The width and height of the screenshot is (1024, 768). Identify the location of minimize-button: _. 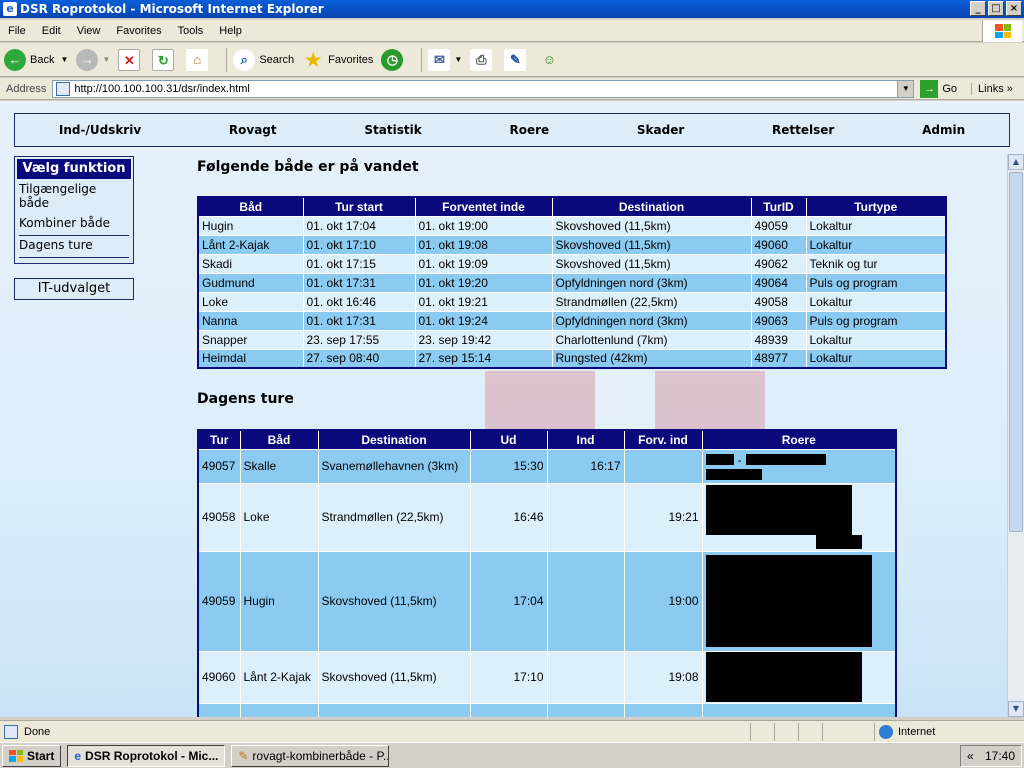
(978, 8).